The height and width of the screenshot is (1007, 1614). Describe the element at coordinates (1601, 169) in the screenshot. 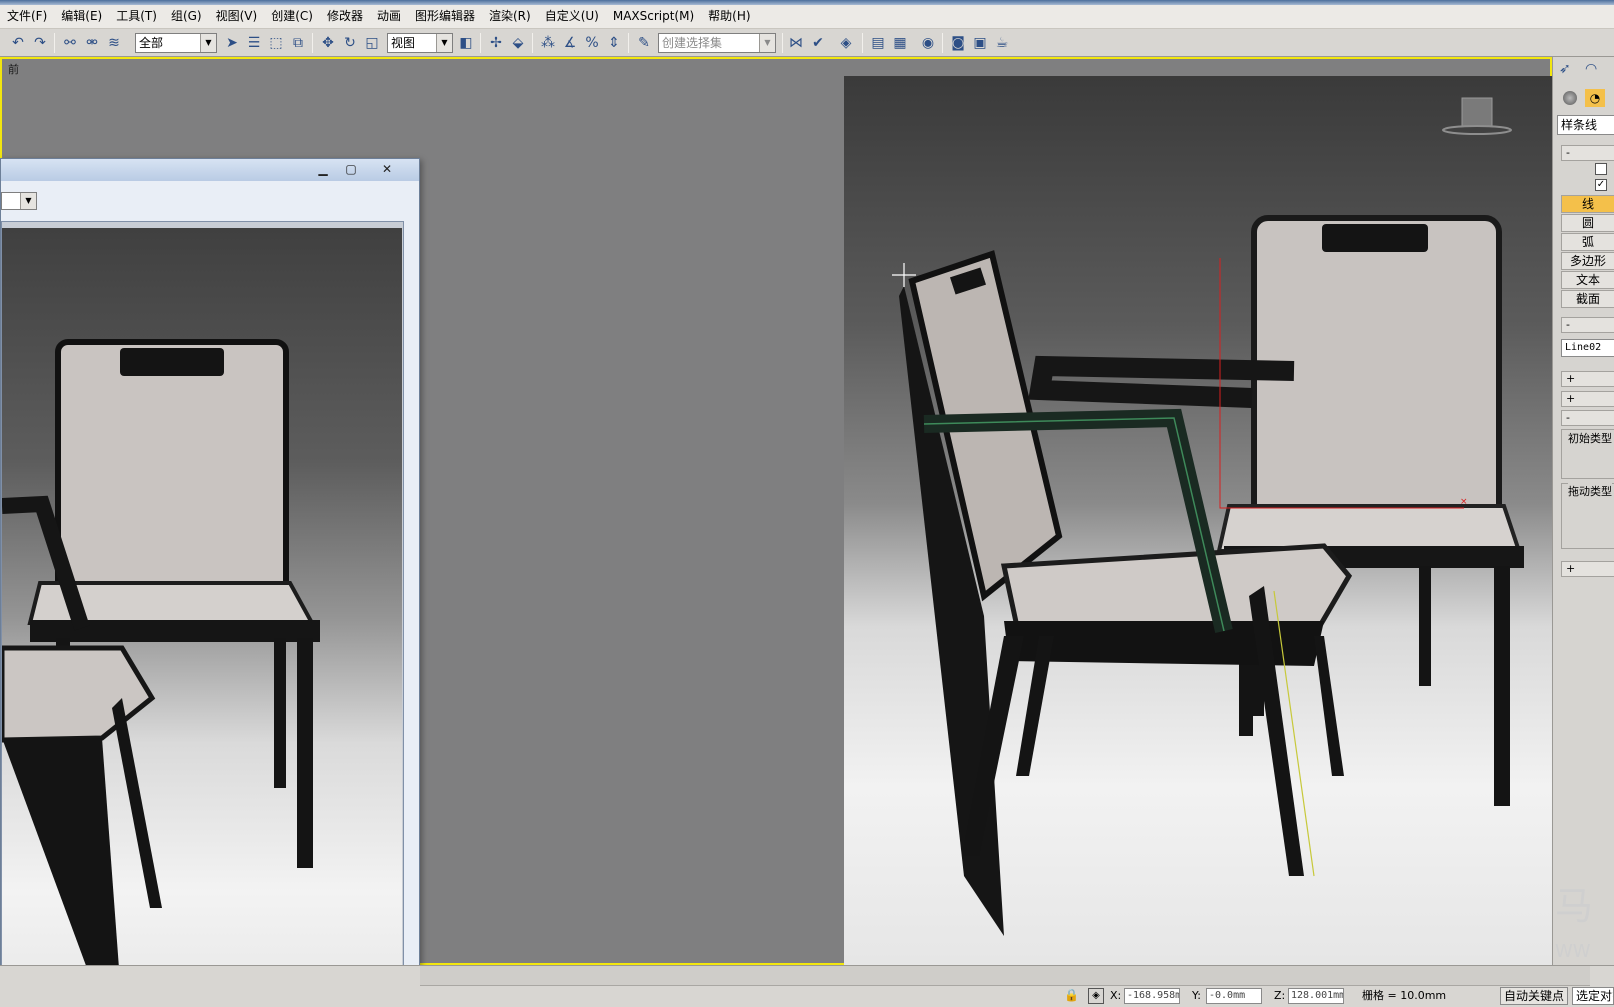

I see `auto-grid-checkbox` at that location.